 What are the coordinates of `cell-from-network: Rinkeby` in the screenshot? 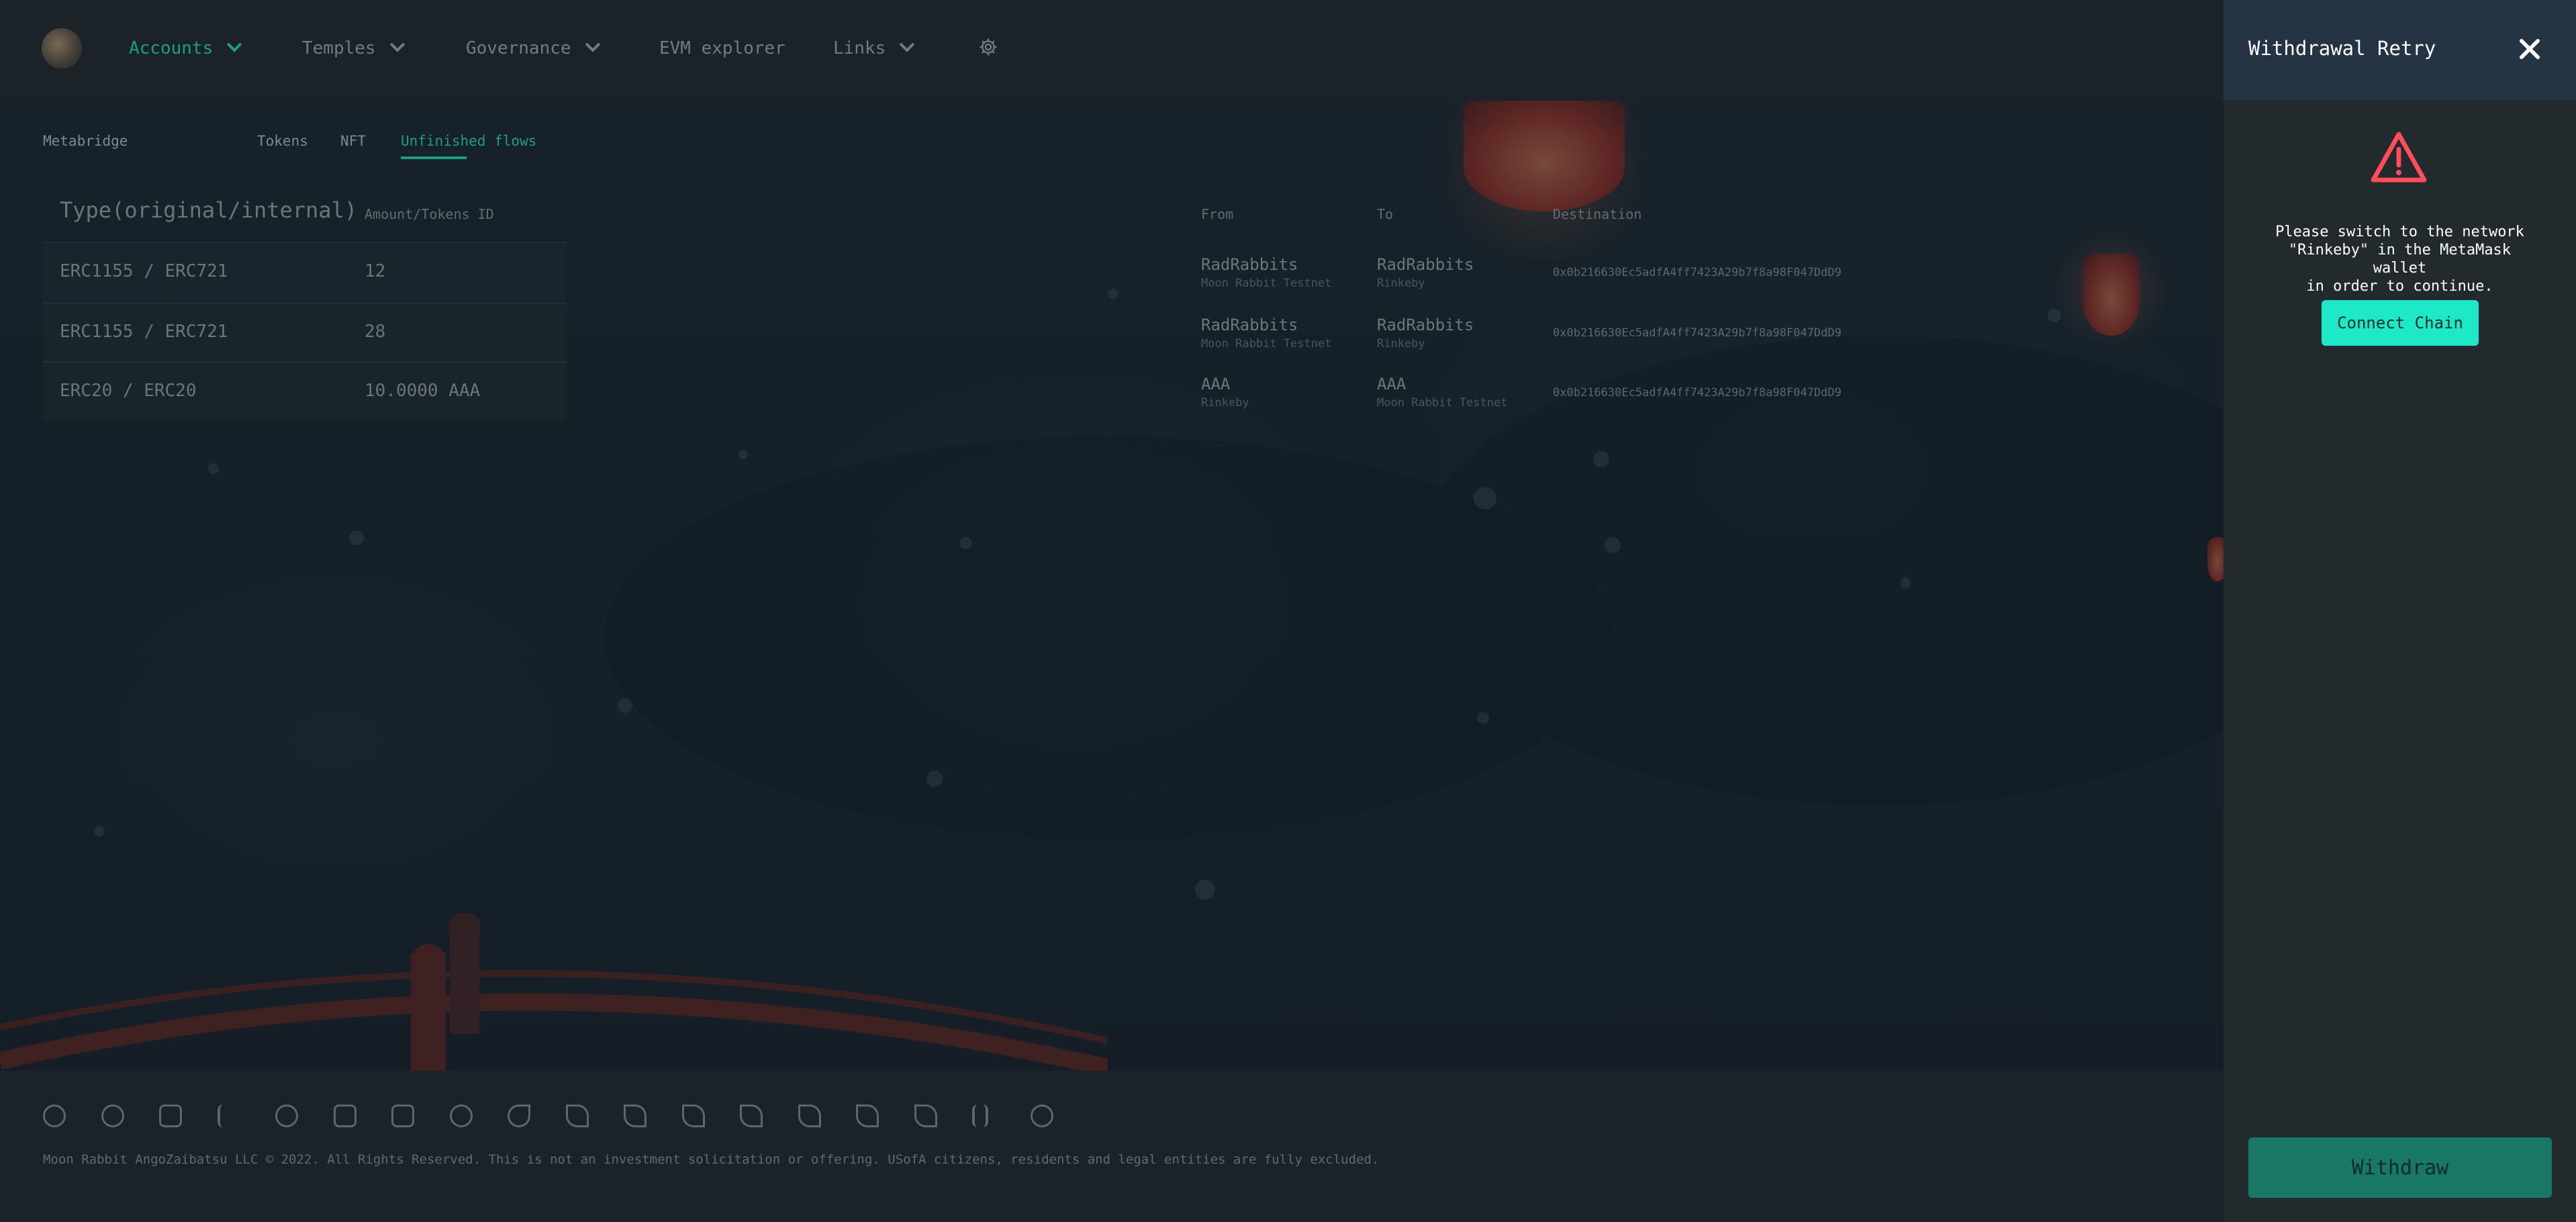 It's located at (1225, 403).